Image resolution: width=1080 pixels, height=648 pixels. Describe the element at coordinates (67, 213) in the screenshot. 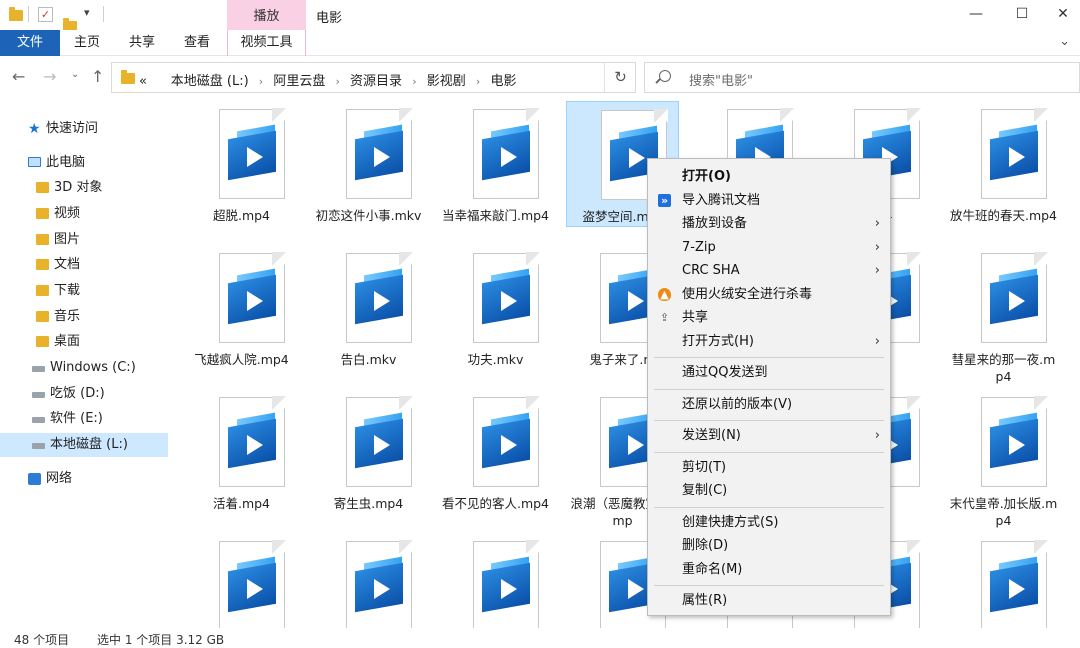

I see `nav-item-label: 视频` at that location.